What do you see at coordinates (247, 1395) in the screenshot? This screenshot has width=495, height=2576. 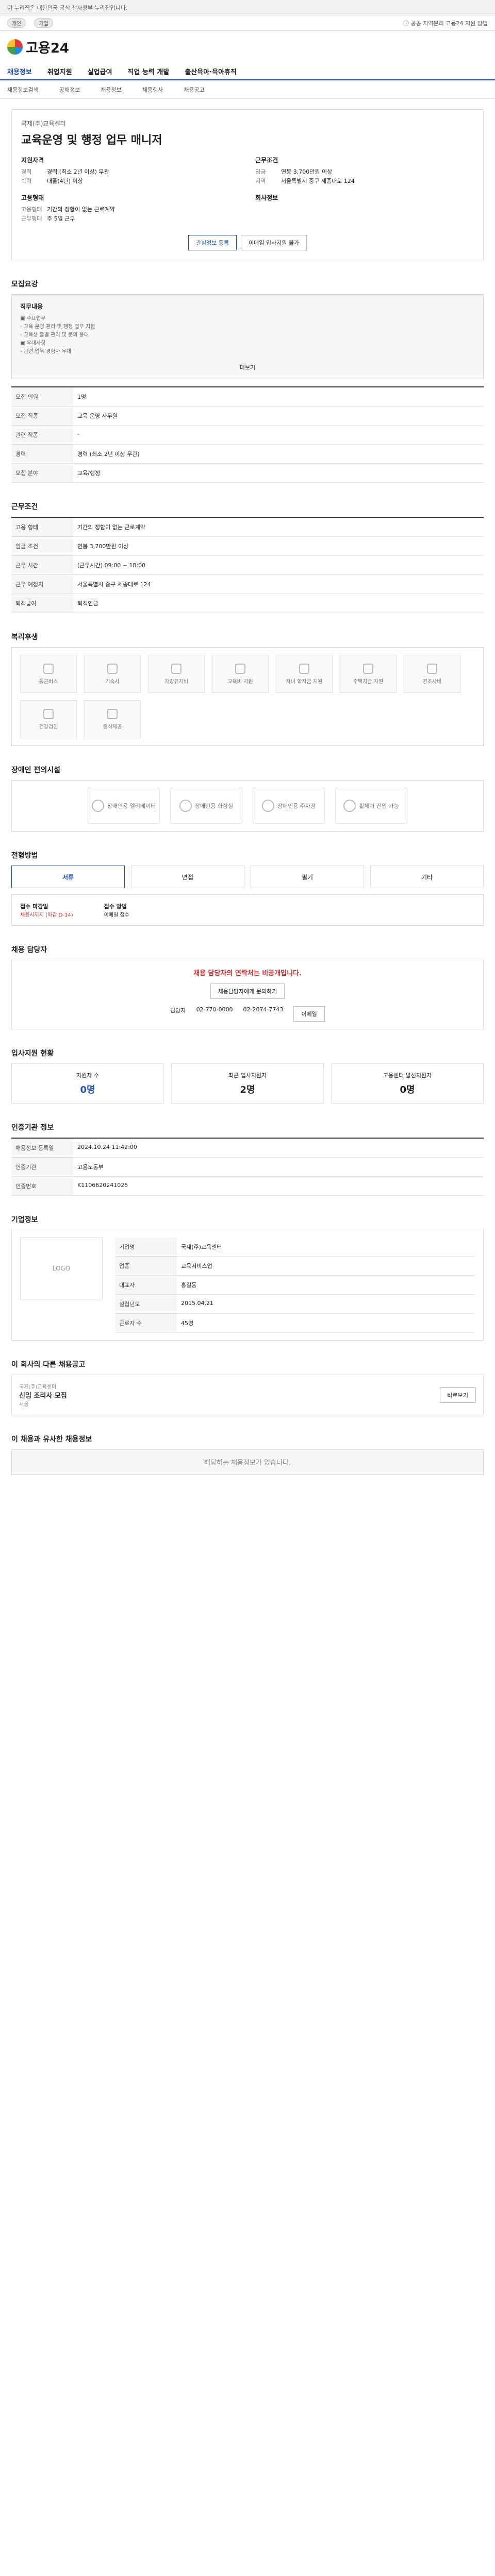 I see `list-item: 국제(주)교육센터 신입 조리사 모집 서울 바로보기` at bounding box center [247, 1395].